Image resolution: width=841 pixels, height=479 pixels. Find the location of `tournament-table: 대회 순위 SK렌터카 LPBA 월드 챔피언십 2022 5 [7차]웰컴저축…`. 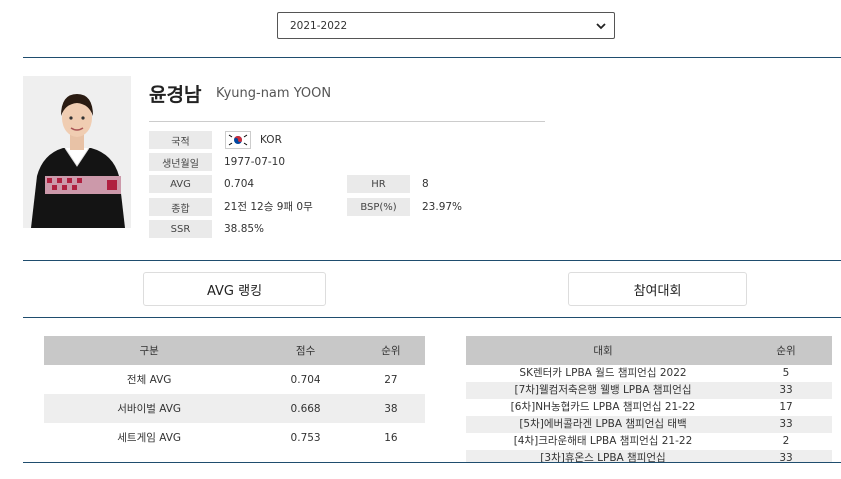

tournament-table: 대회 순위 SK렌터카 LPBA 월드 챔피언십 2022 5 [7차]웰컴저축… is located at coordinates (649, 399).